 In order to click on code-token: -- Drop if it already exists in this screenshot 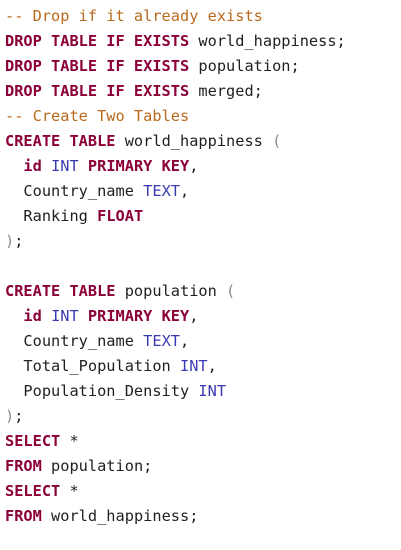, I will do `click(134, 16)`.